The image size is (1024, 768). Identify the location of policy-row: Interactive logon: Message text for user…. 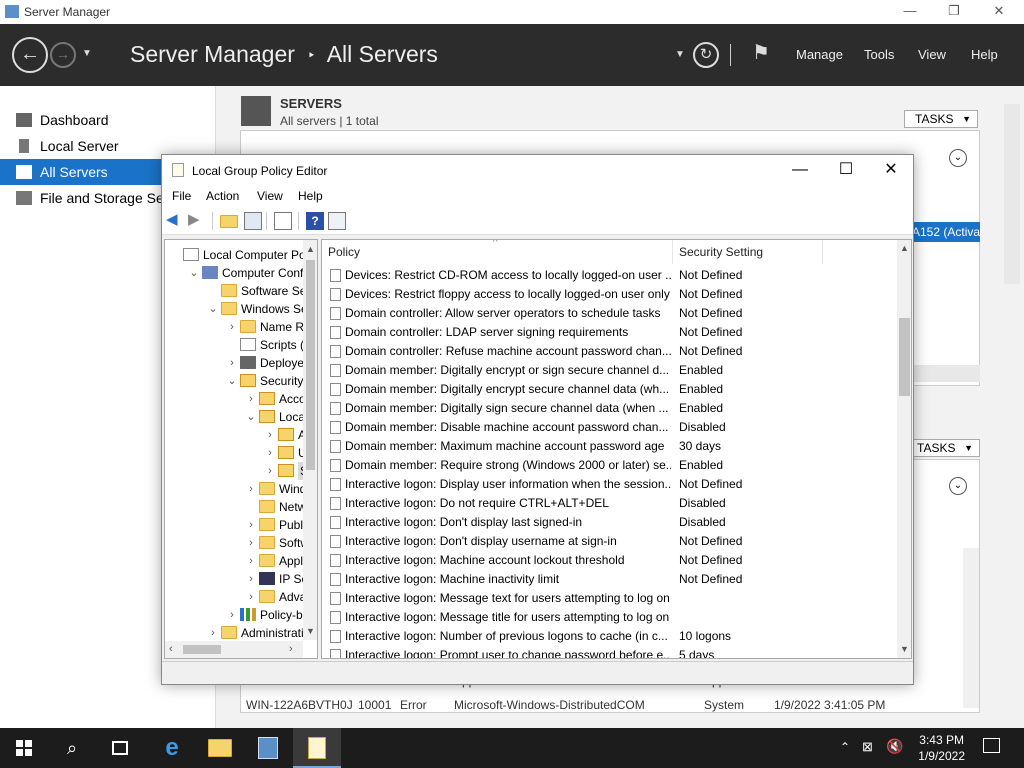
(609, 598).